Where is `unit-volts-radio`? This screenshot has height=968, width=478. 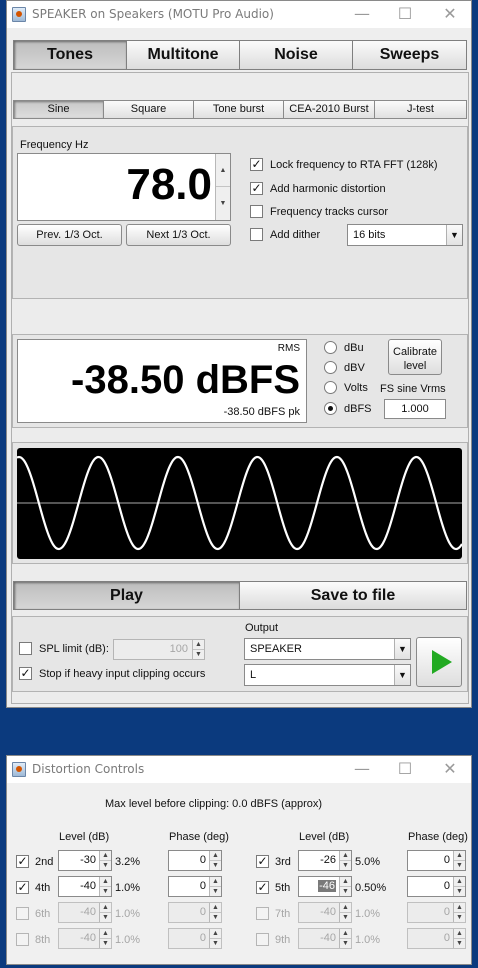 unit-volts-radio is located at coordinates (330, 387).